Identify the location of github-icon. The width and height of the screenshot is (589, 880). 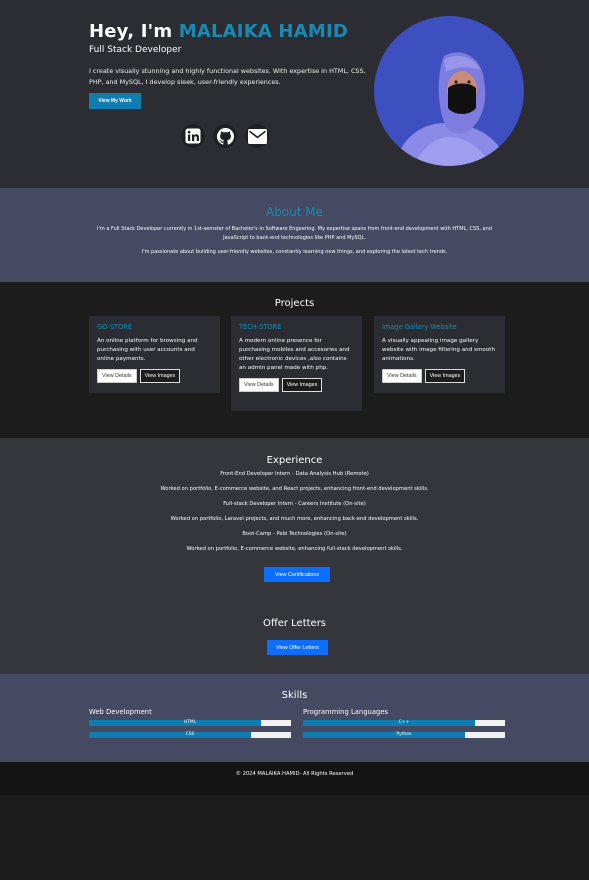
(225, 136).